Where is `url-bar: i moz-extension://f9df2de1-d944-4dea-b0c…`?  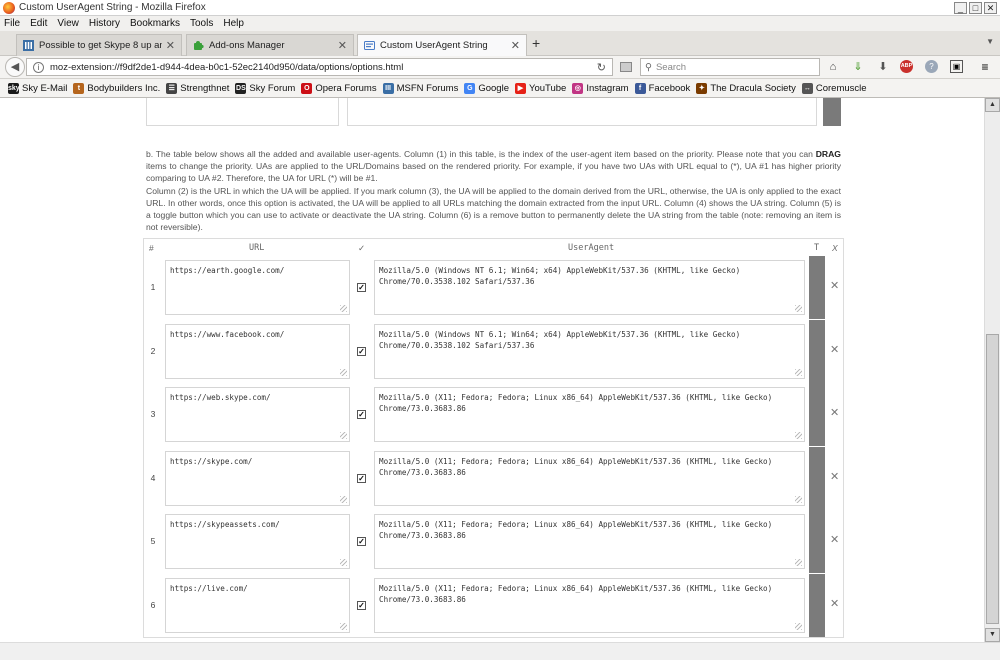
url-bar: i moz-extension://f9df2de1-d944-4dea-b0c… is located at coordinates (319, 67).